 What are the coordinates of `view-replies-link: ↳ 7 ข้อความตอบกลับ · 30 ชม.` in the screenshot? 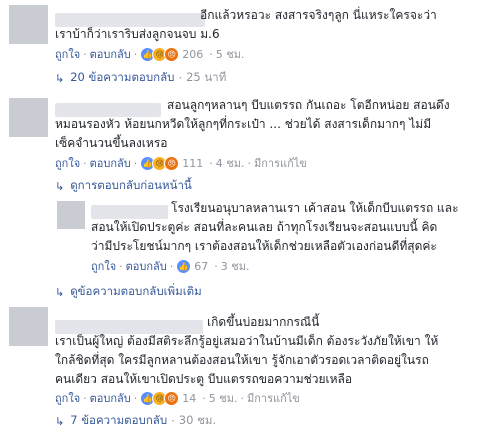 It's located at (135, 421).